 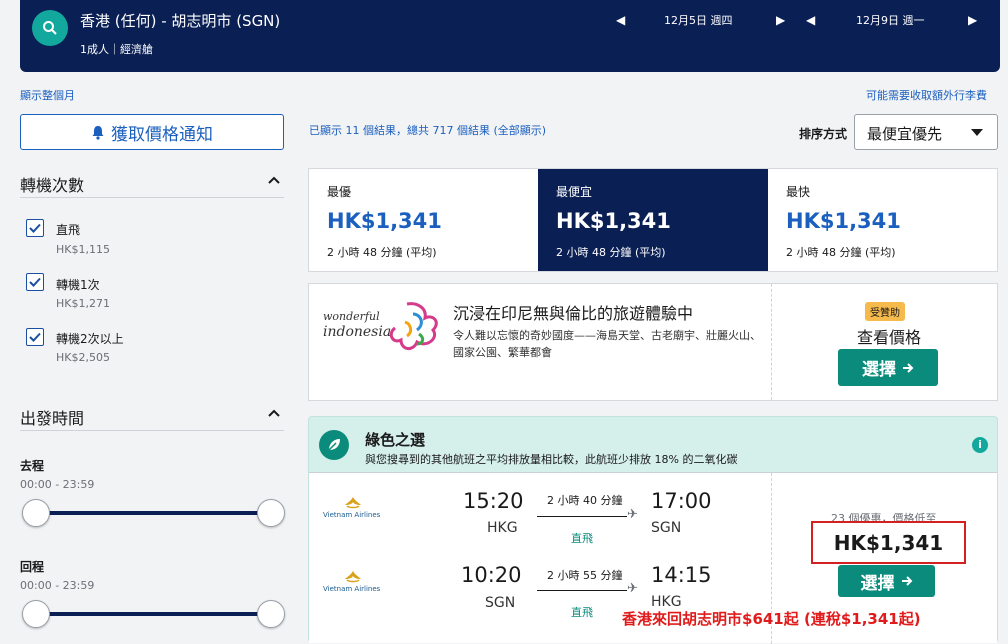 What do you see at coordinates (681, 575) in the screenshot?
I see `inbound-arrive-time: 14:15` at bounding box center [681, 575].